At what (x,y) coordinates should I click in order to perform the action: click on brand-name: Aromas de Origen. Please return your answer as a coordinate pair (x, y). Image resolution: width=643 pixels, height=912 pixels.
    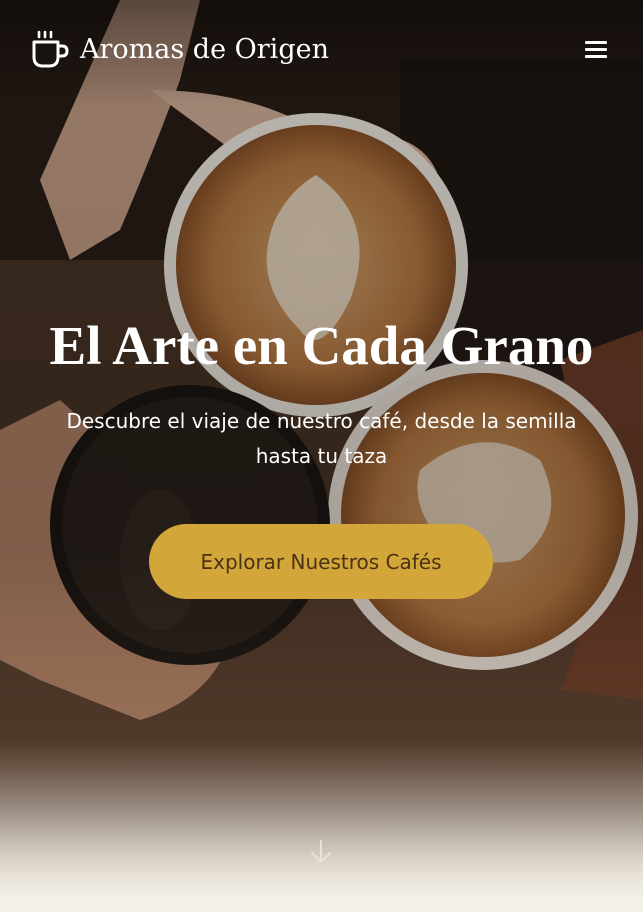
    Looking at the image, I should click on (204, 50).